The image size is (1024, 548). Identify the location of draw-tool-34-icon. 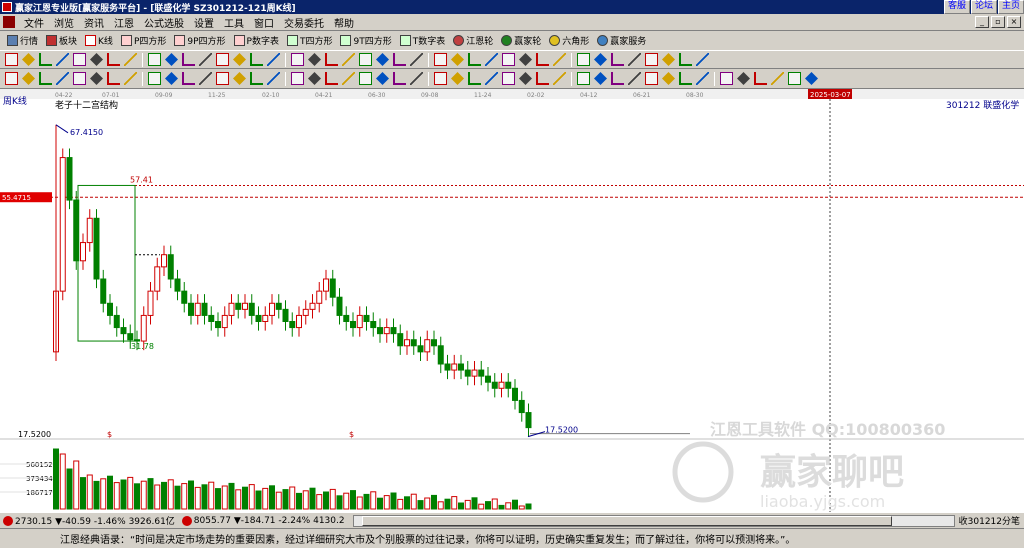
(600, 59).